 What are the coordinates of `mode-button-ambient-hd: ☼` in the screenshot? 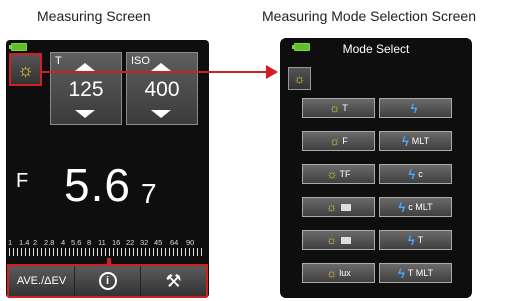 It's located at (338, 240).